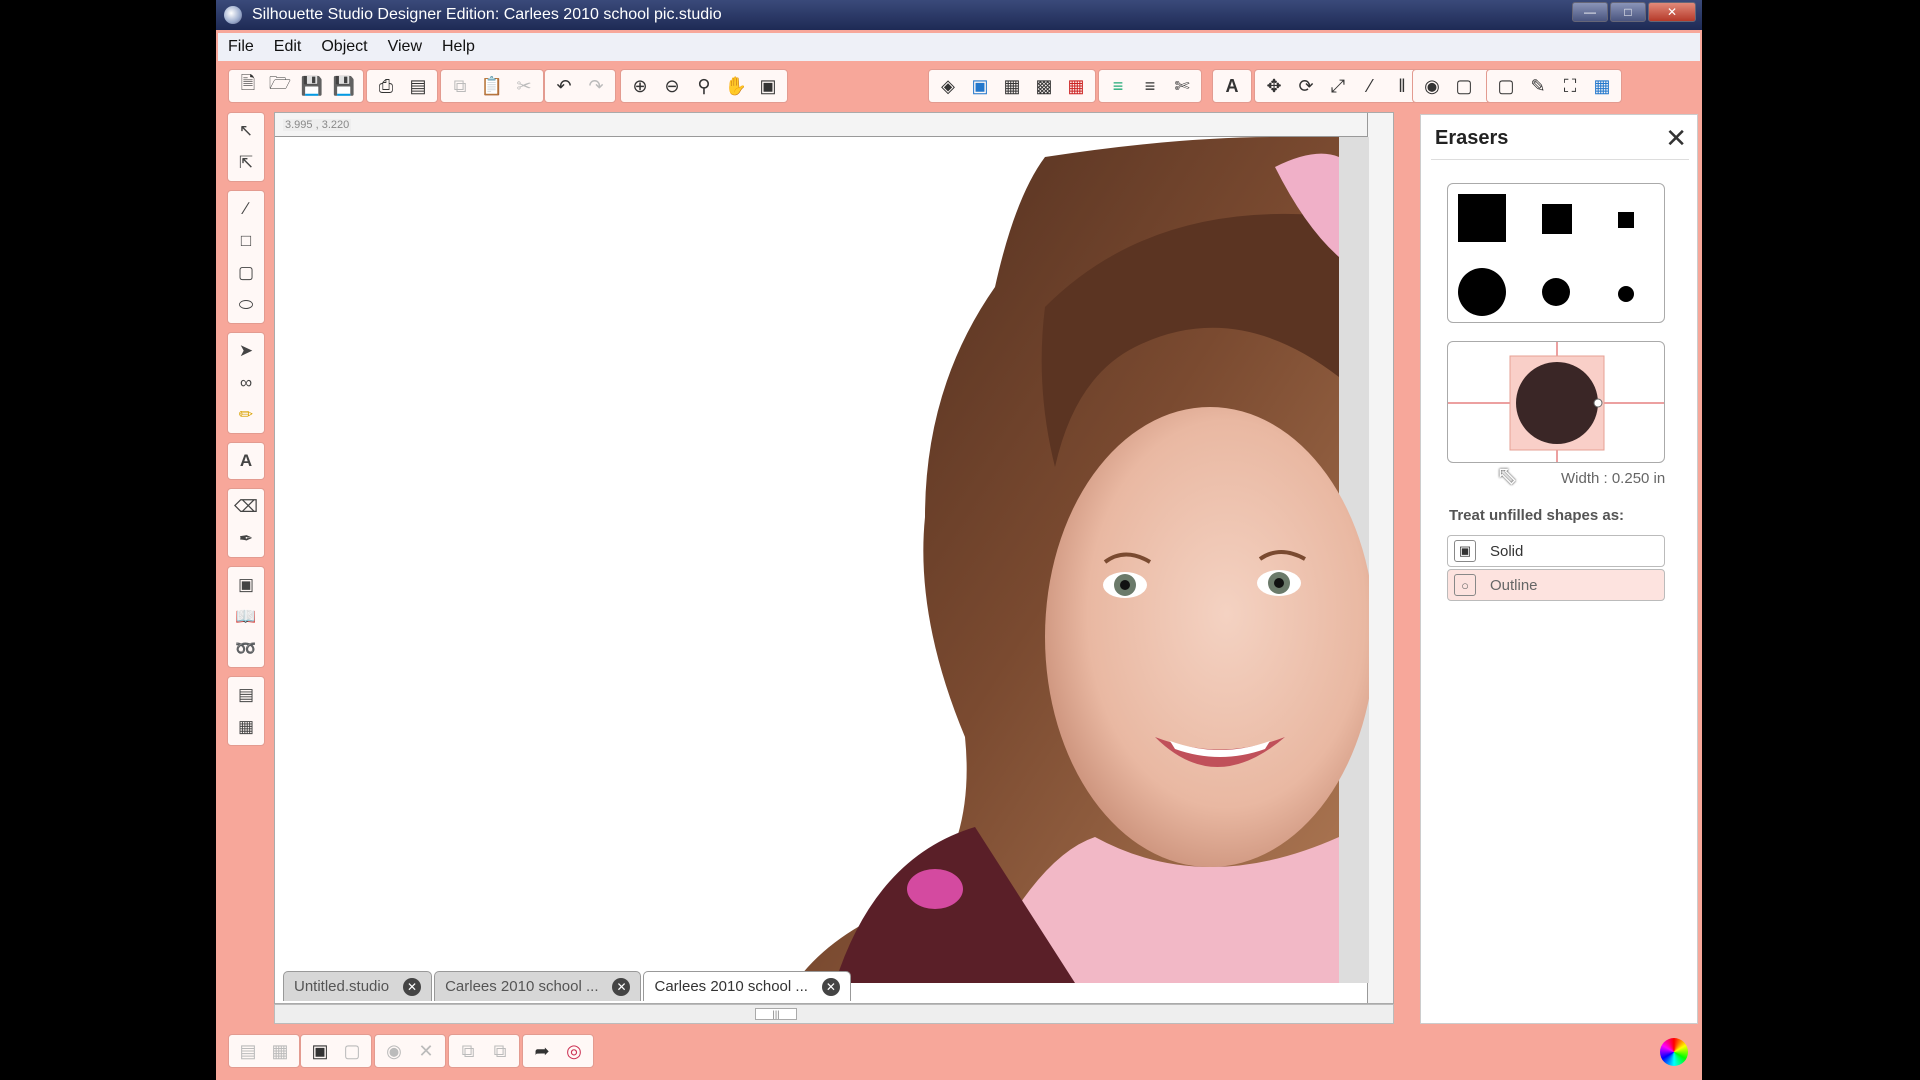 The image size is (1920, 1080). I want to click on undo-icon: ↶, so click(564, 86).